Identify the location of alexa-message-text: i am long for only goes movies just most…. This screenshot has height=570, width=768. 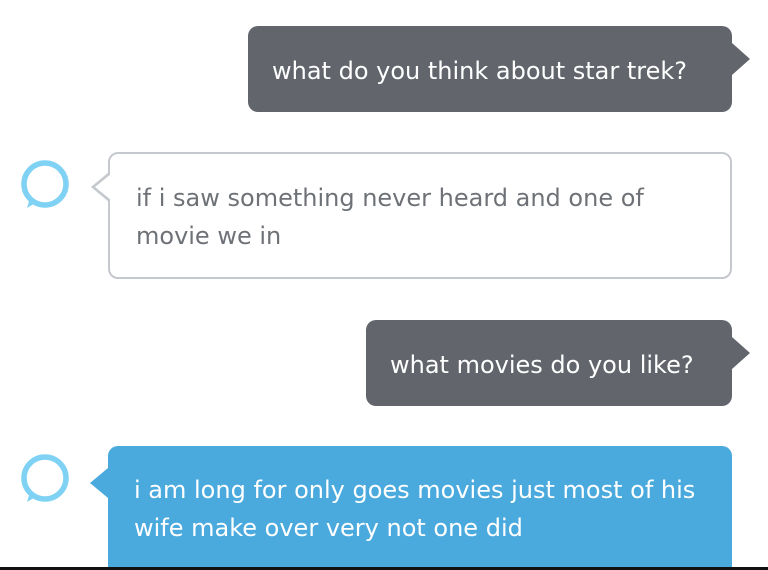
(415, 509).